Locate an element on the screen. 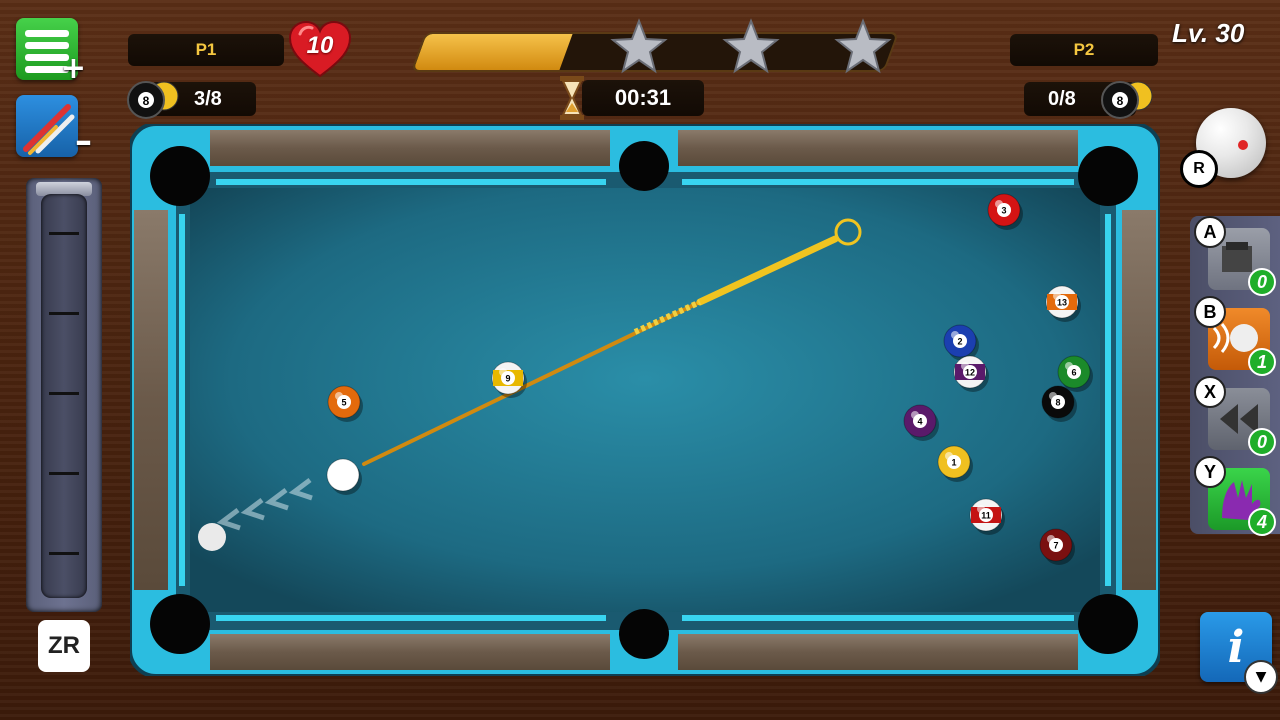 Image resolution: width=1280 pixels, height=720 pixels. cue-select-button: – is located at coordinates (54, 128).